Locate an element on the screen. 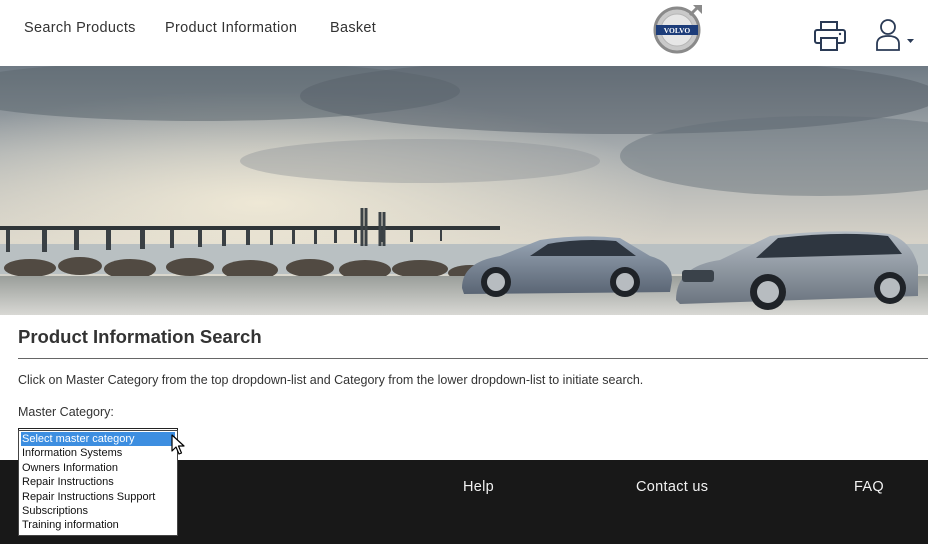  dropdown-option-repair-instructions: Repair Instructions is located at coordinates (98, 482).